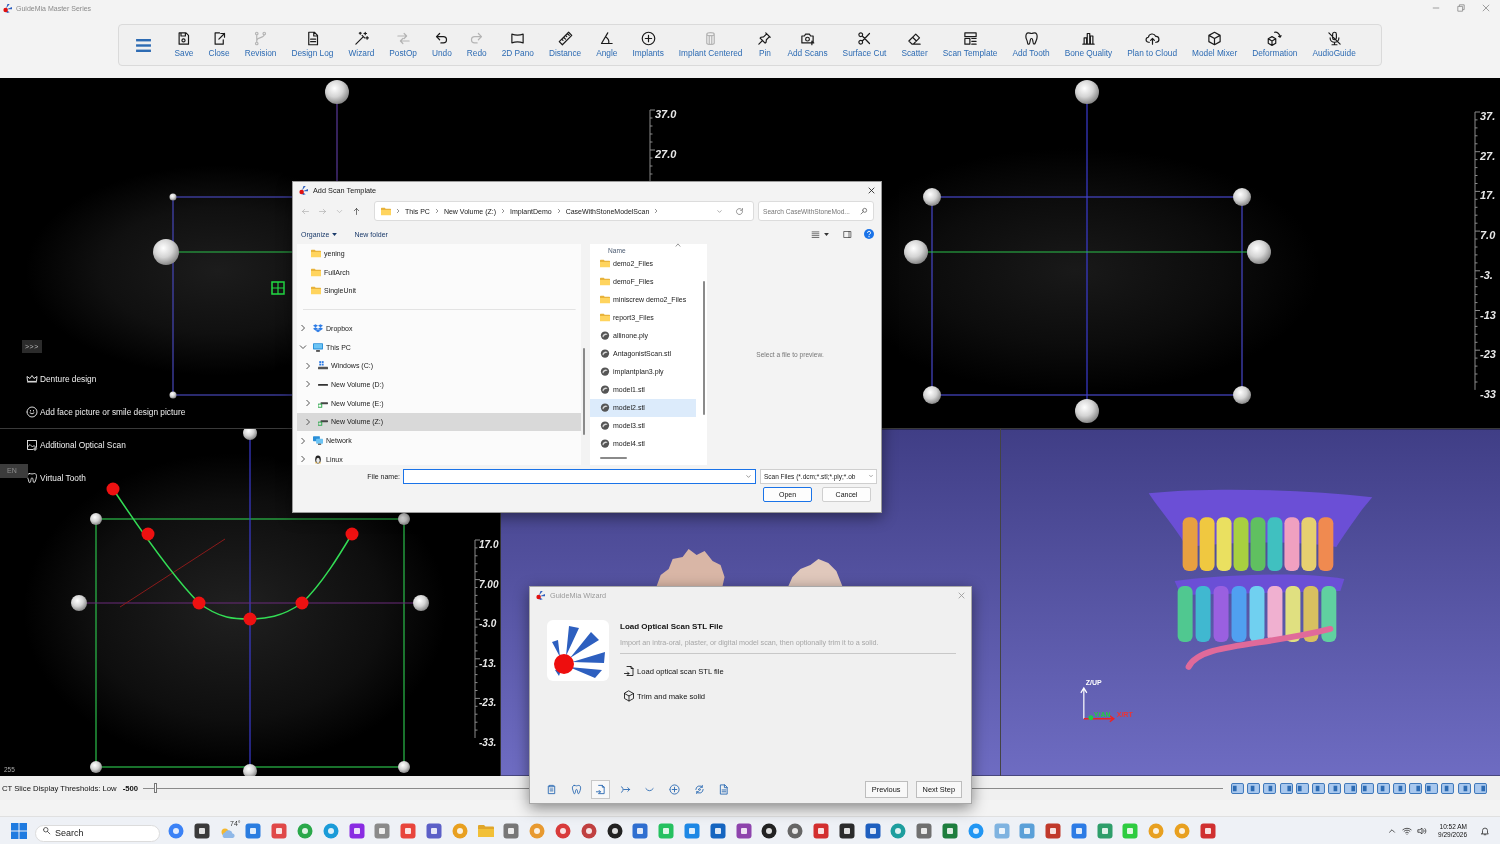 This screenshot has height=844, width=1500. Describe the element at coordinates (518, 41) in the screenshot. I see `toolbar-button: 2D Pano` at that location.